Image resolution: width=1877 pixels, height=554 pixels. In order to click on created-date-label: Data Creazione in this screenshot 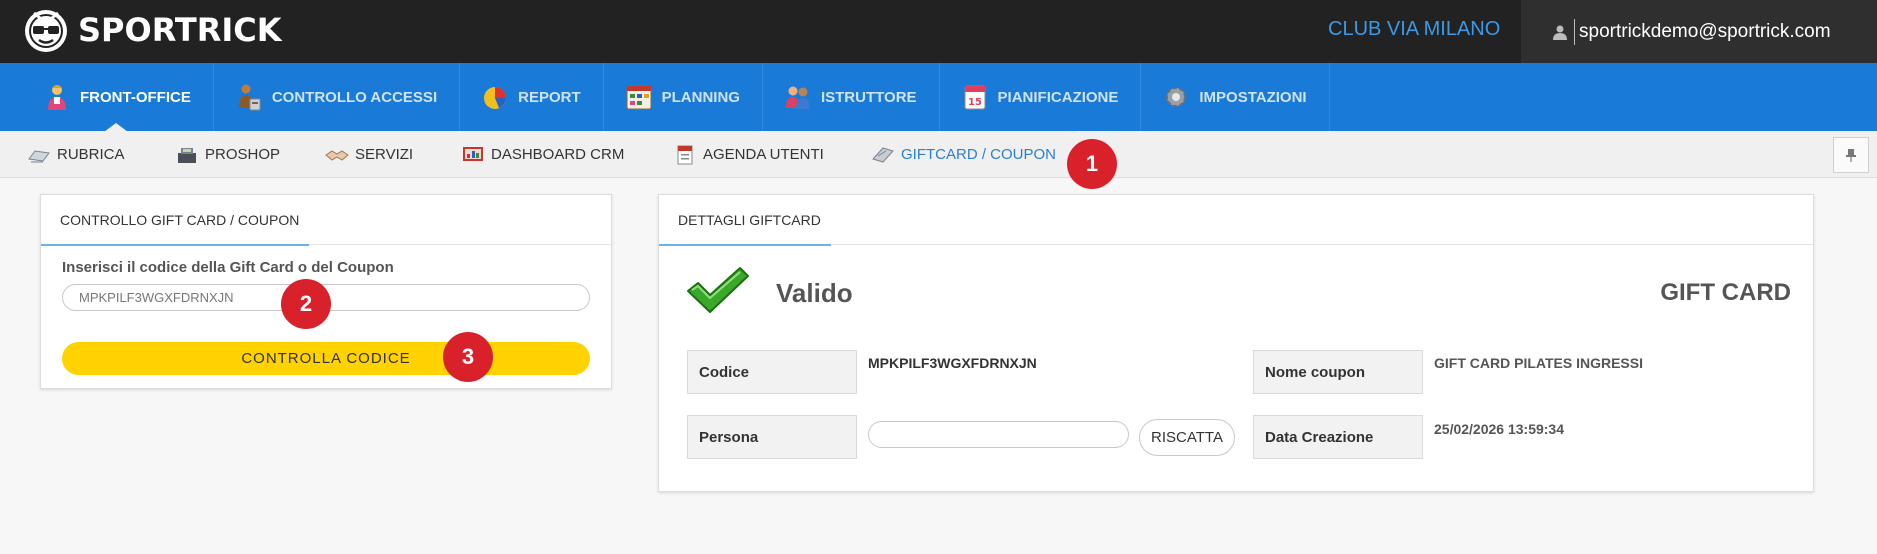, I will do `click(1338, 437)`.